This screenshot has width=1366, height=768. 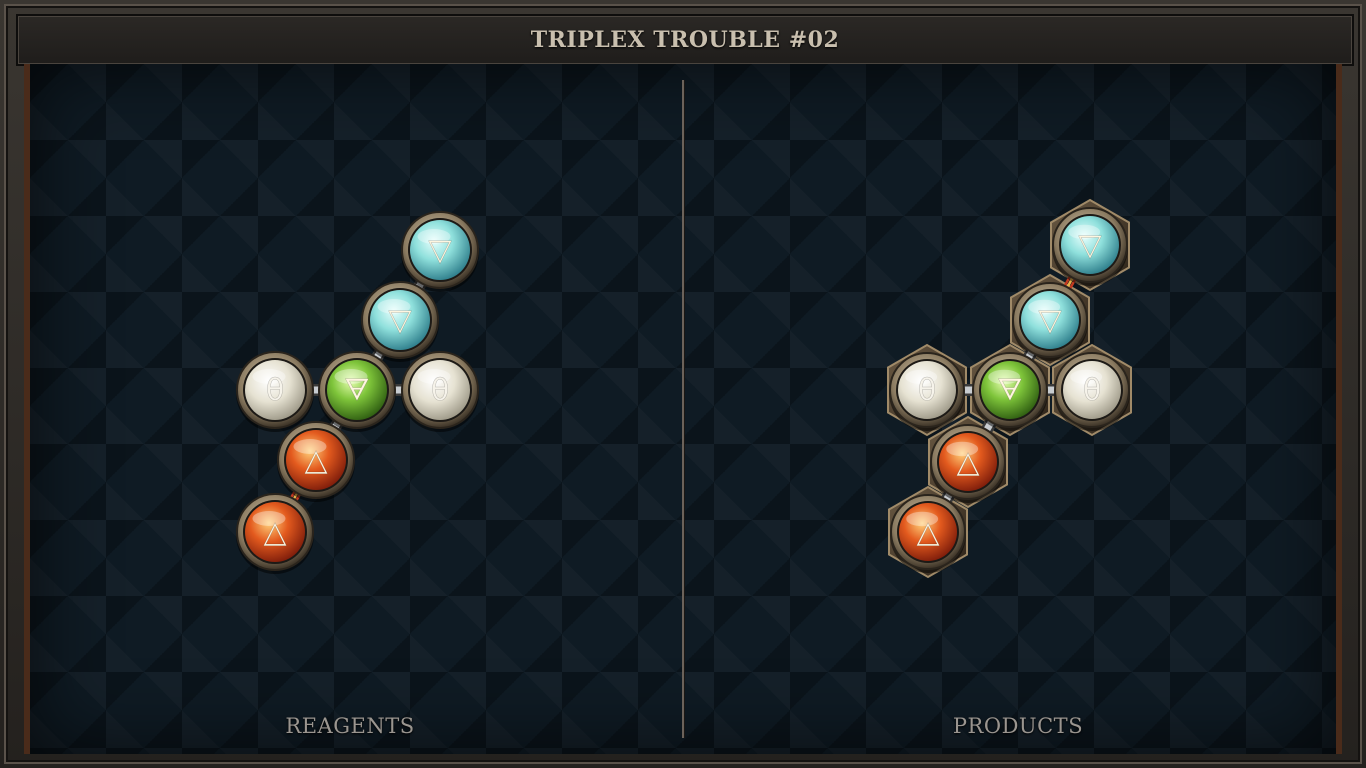 I want to click on title-bar: TRIPLEX TROUBLE #02, so click(x=685, y=40).